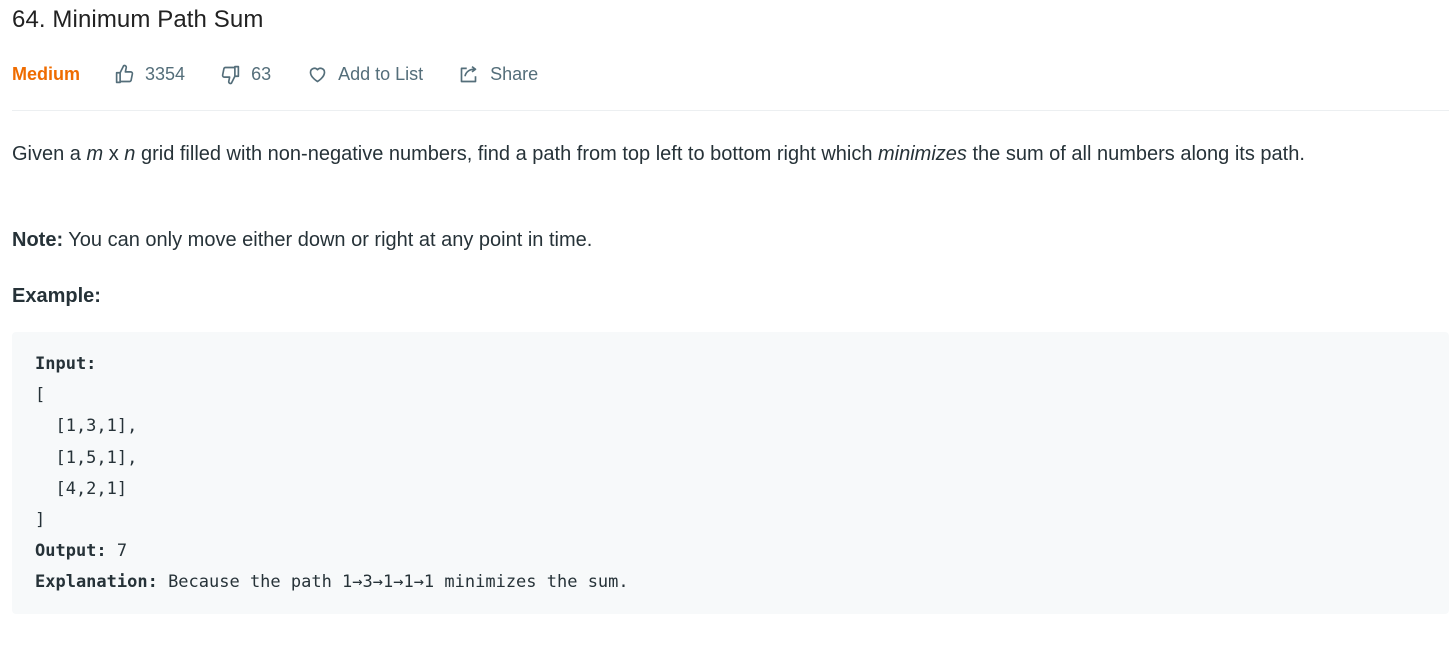  What do you see at coordinates (96, 582) in the screenshot?
I see `explanation-label: Explanation:` at bounding box center [96, 582].